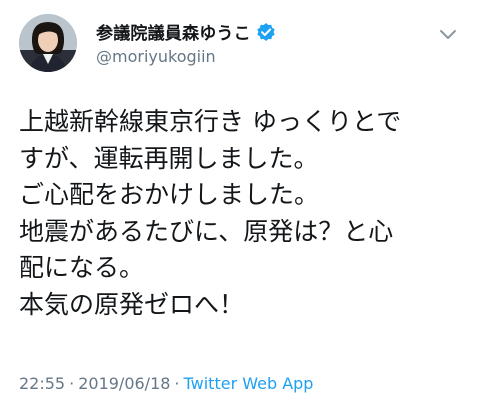 The width and height of the screenshot is (480, 409). I want to click on tweet-meta: 22:55 · 2019/06/18 · Twitter Web App, so click(166, 383).